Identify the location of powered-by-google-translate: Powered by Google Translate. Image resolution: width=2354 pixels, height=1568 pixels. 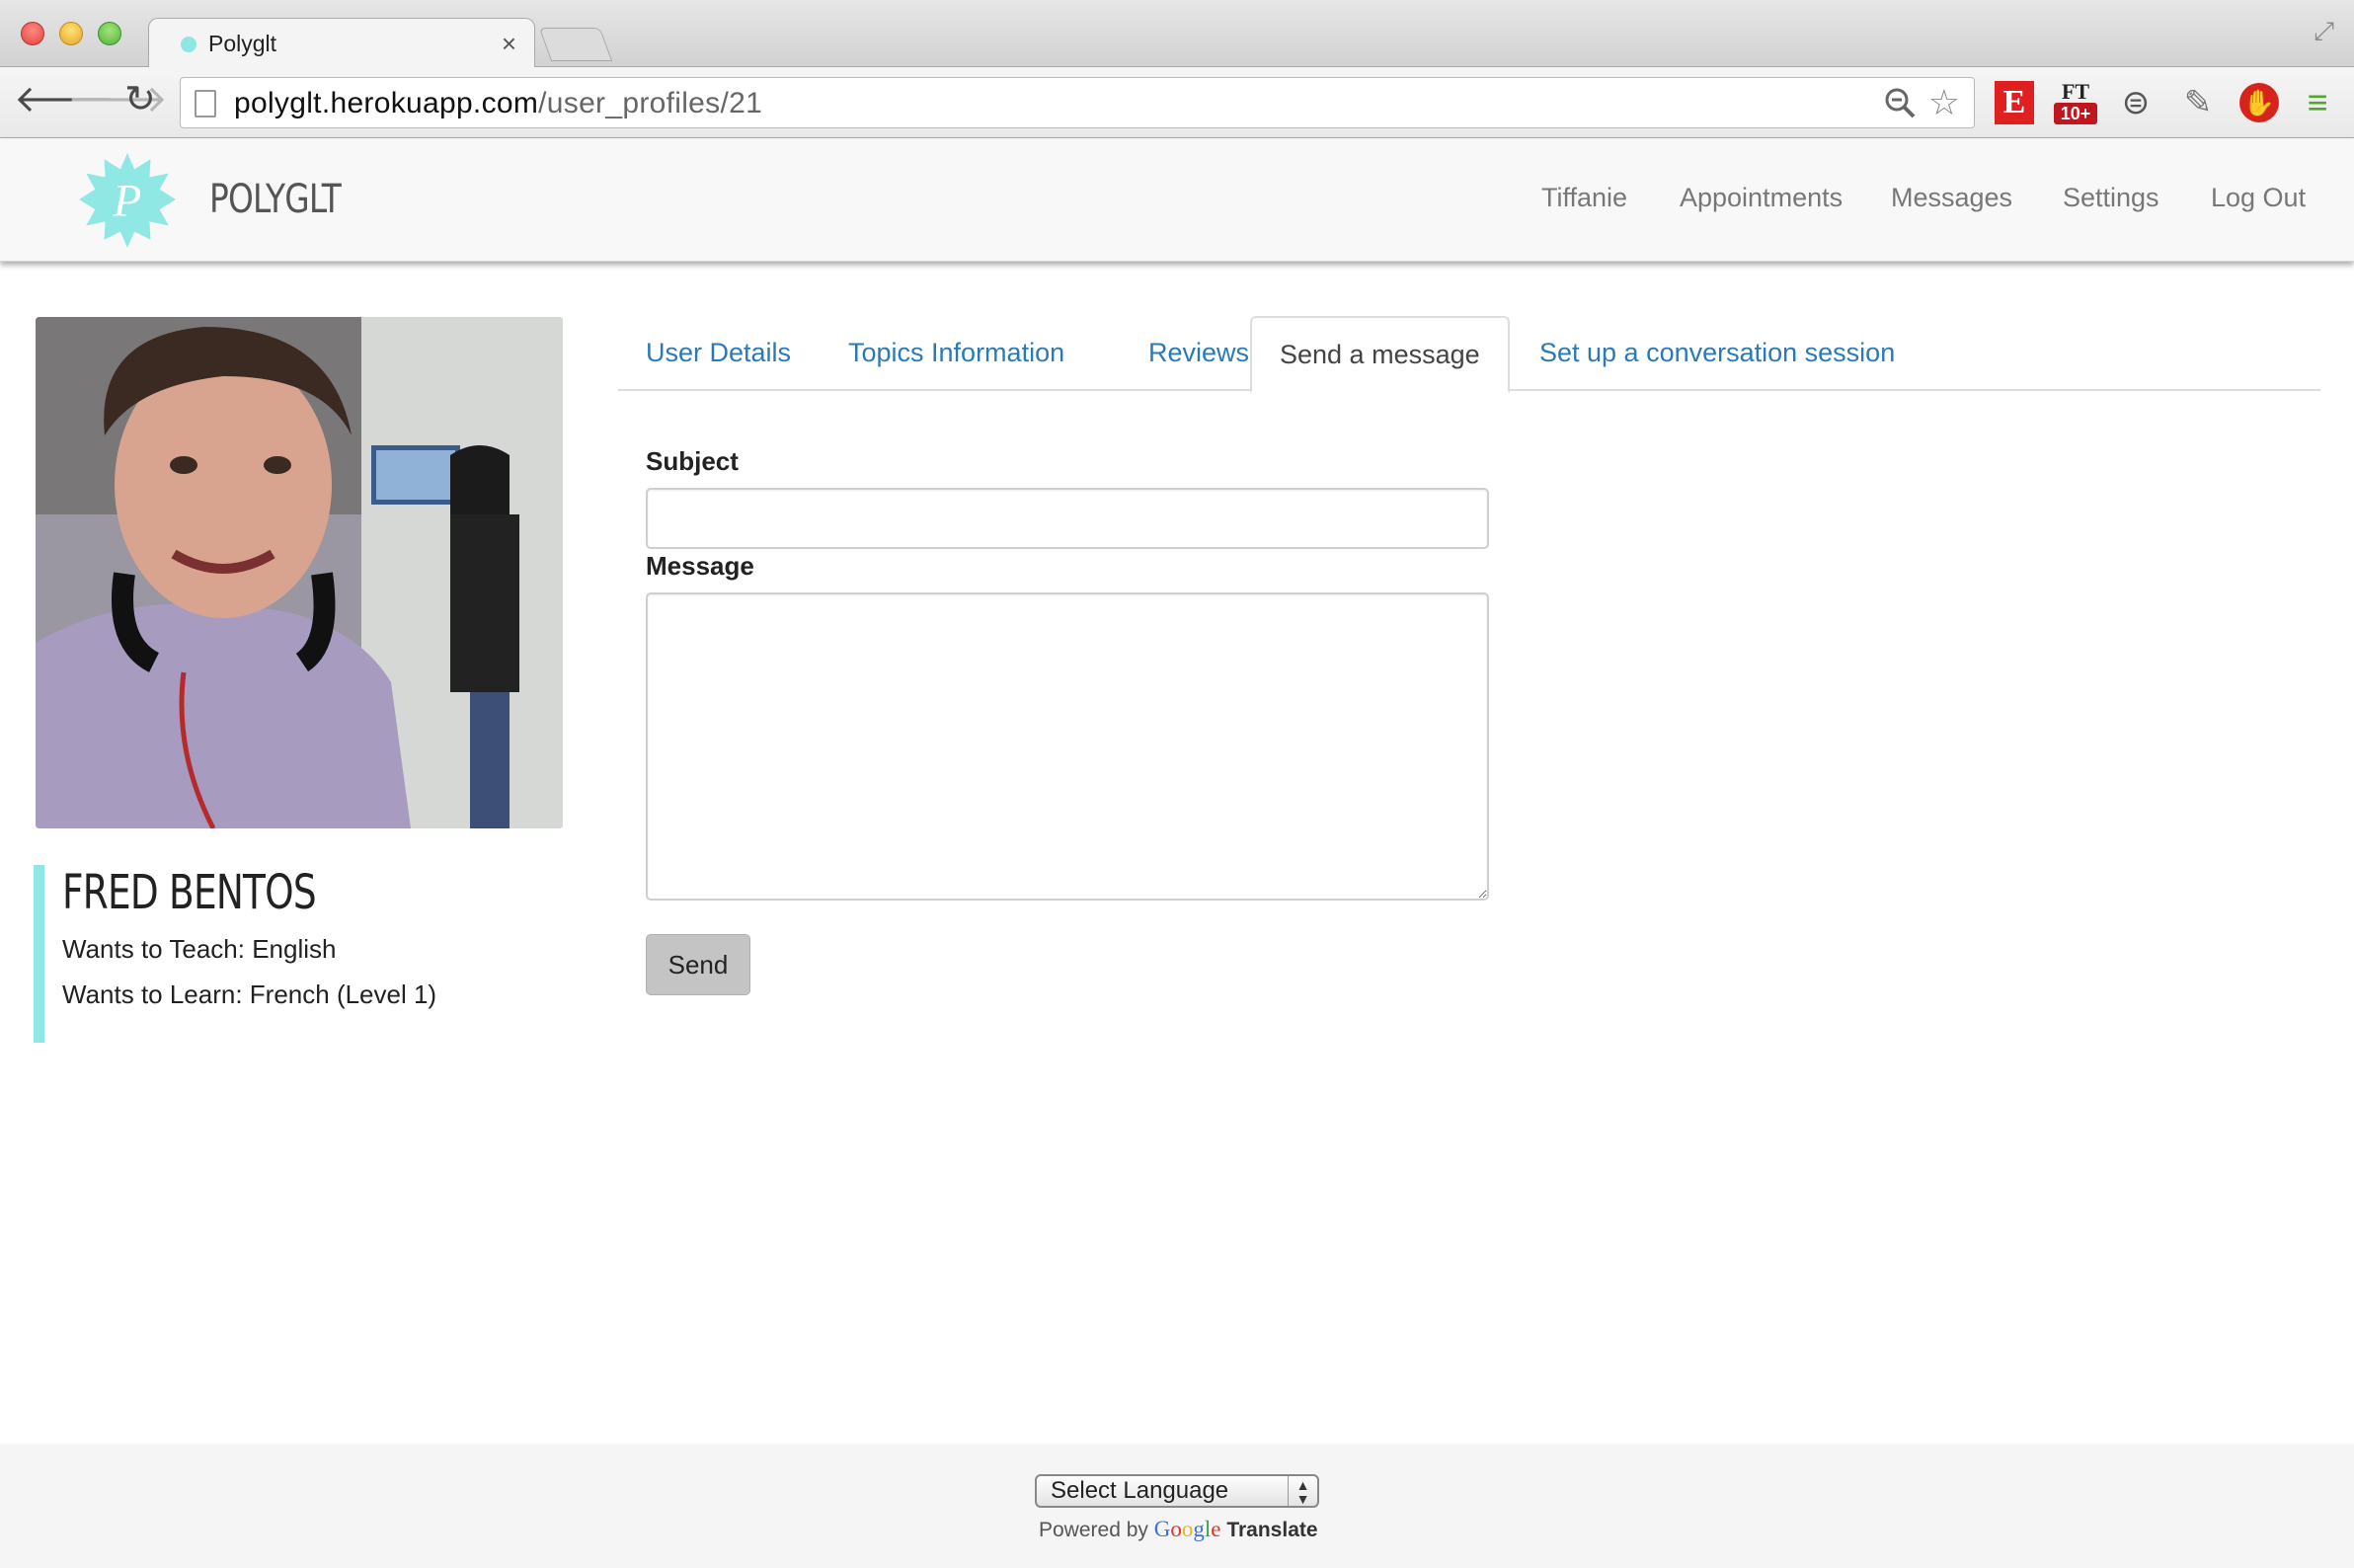
(1178, 1529).